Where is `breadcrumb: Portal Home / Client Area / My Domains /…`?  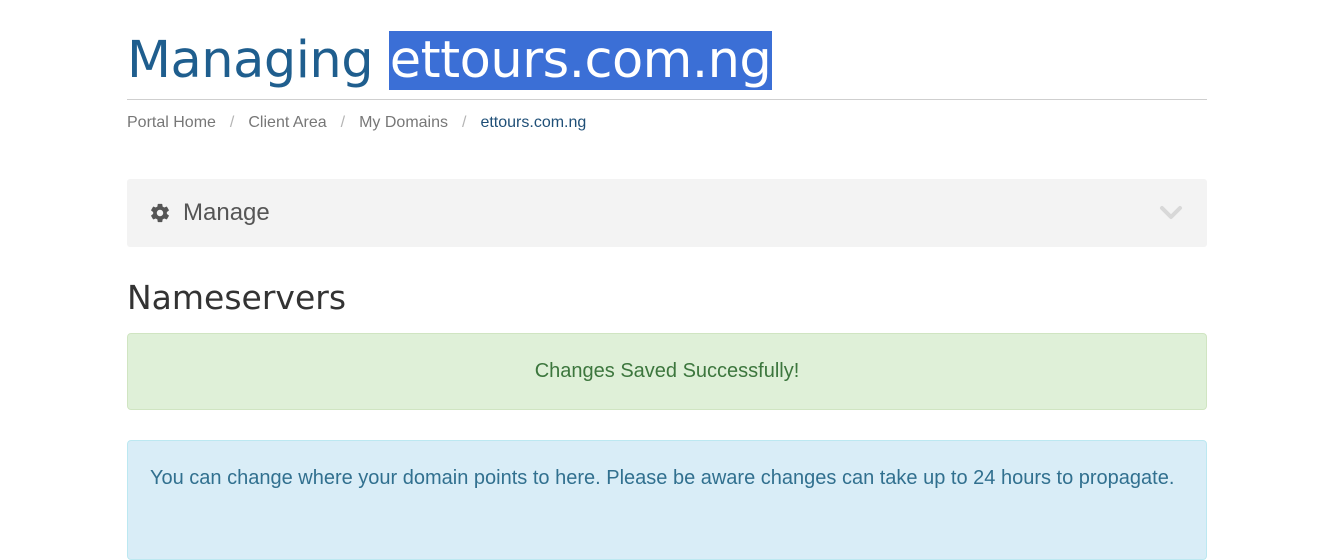
breadcrumb: Portal Home / Client Area / My Domains /… is located at coordinates (356, 123).